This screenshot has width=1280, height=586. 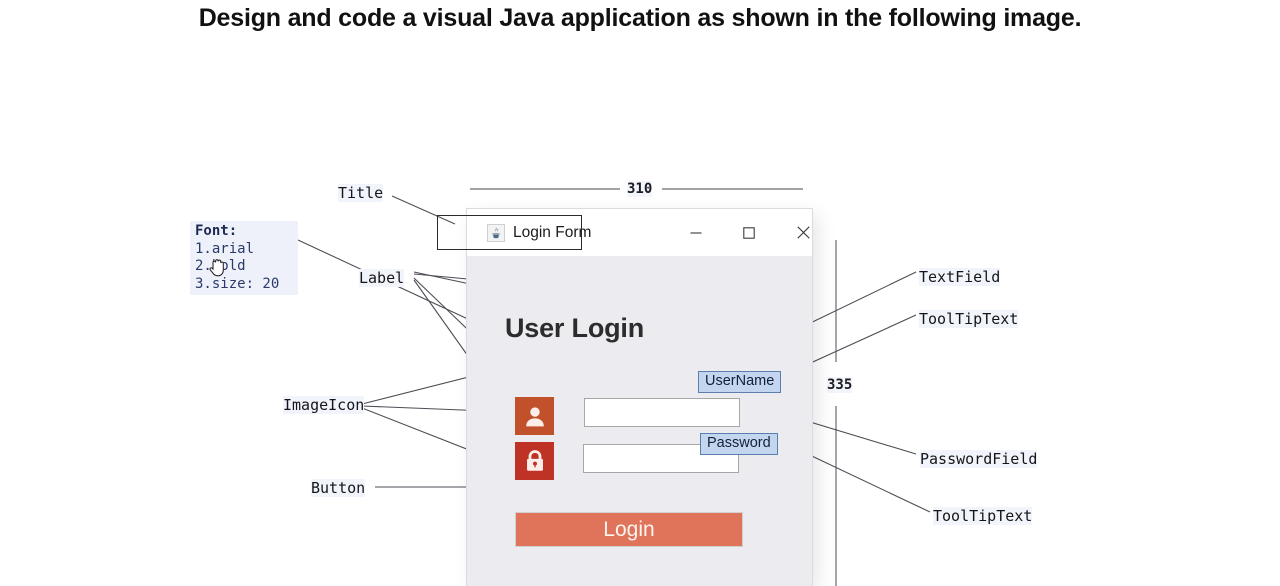 What do you see at coordinates (534, 461) in the screenshot?
I see `padlock-icon` at bounding box center [534, 461].